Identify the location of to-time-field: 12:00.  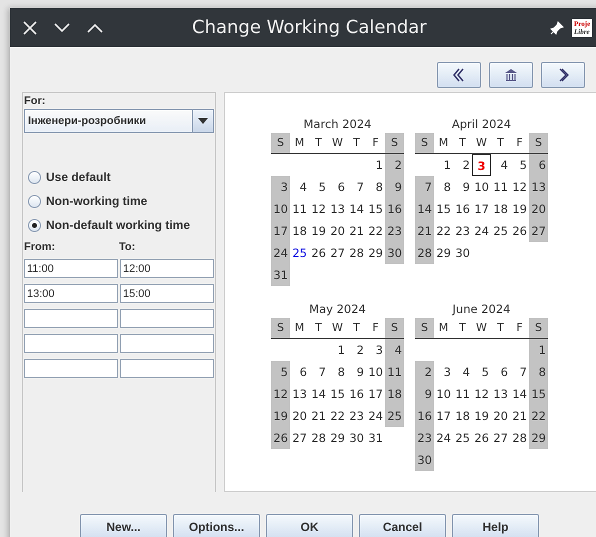
(167, 268).